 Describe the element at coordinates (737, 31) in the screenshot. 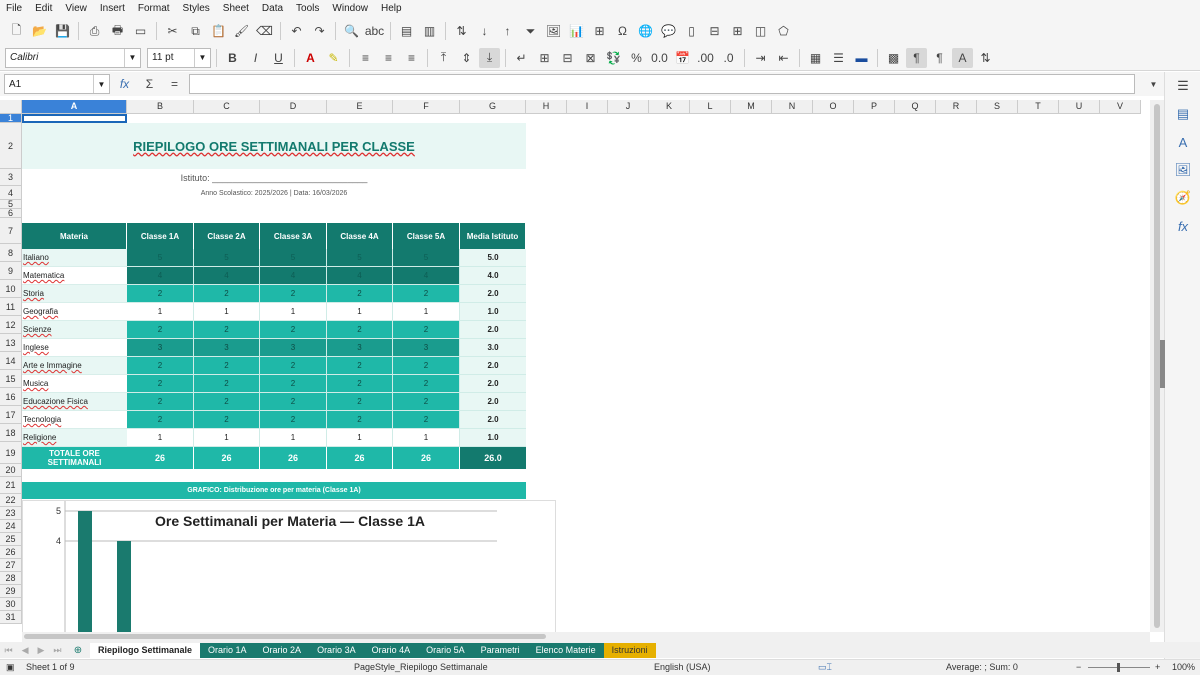

I see `freeze-rows-icon: ⊞` at that location.